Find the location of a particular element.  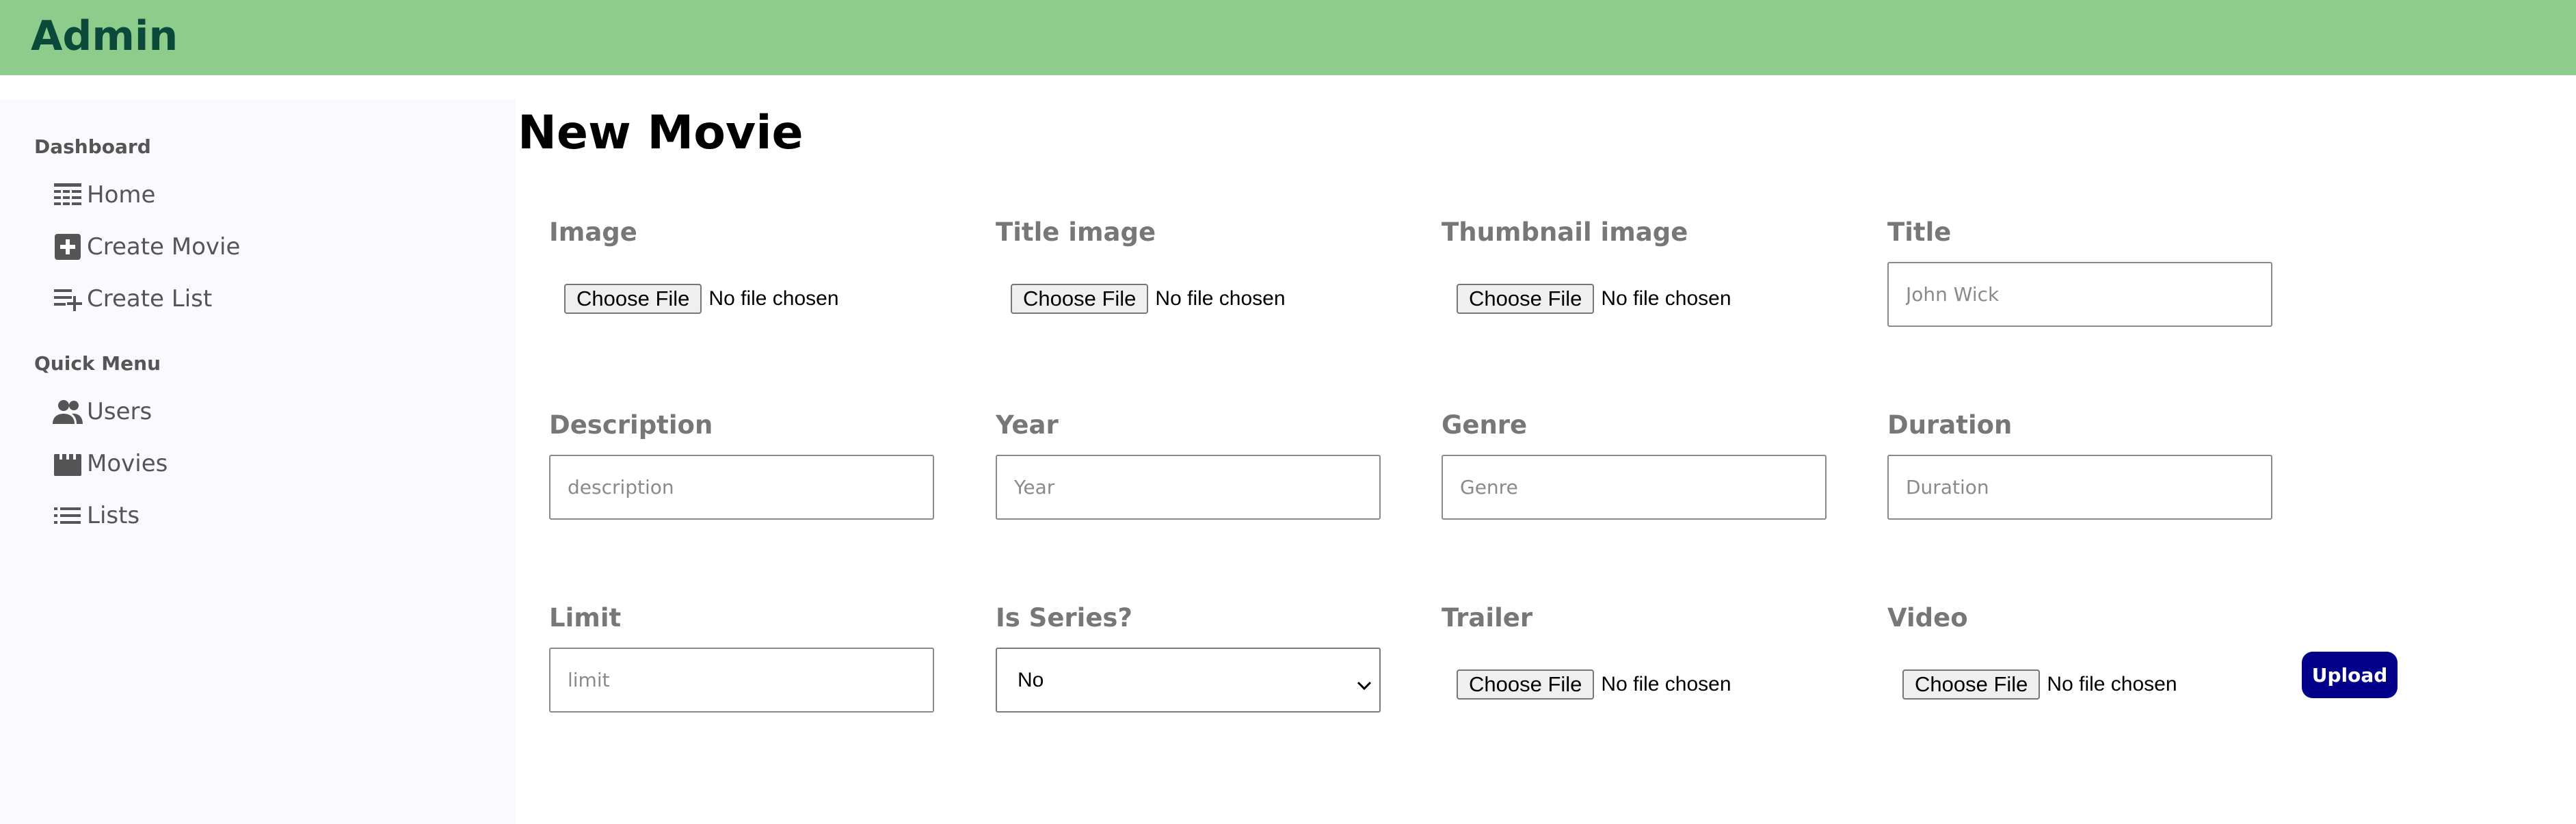

sidebar-item-lists: Lists is located at coordinates (95, 516).